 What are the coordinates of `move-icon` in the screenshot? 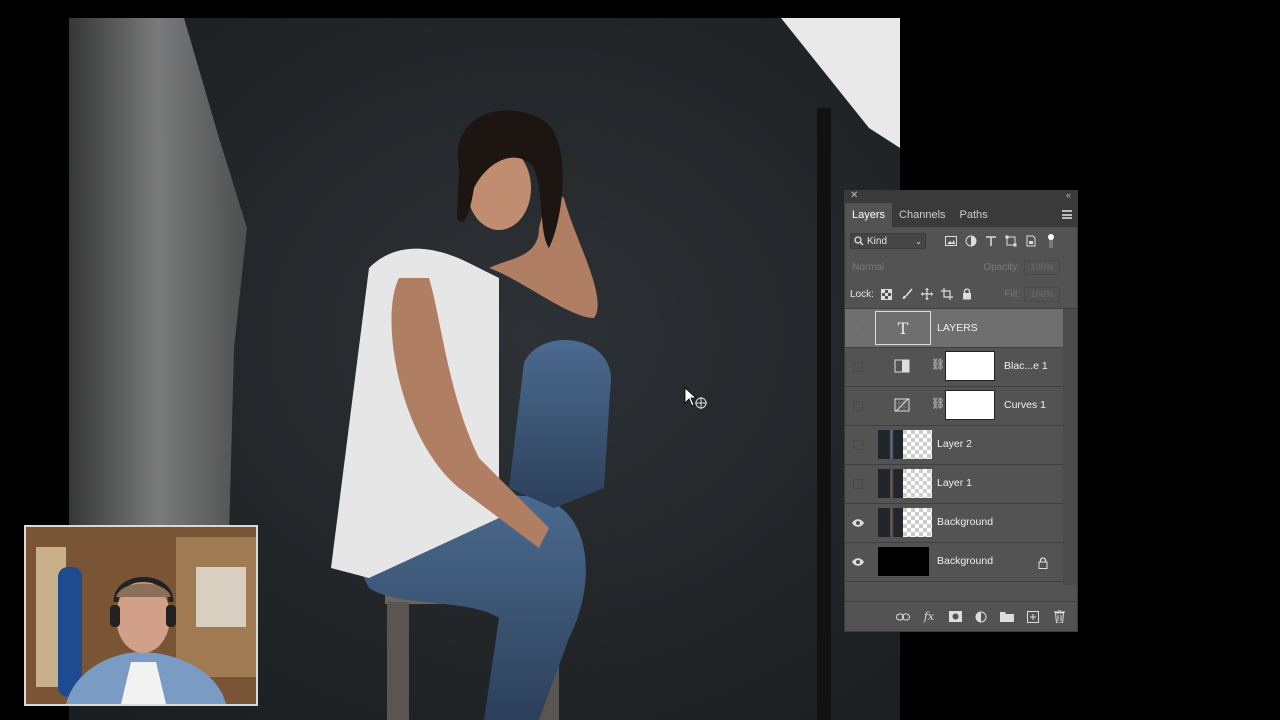 It's located at (927, 294).